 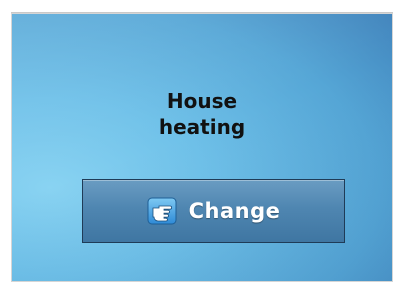 What do you see at coordinates (234, 211) in the screenshot?
I see `change-button-label: Change` at bounding box center [234, 211].